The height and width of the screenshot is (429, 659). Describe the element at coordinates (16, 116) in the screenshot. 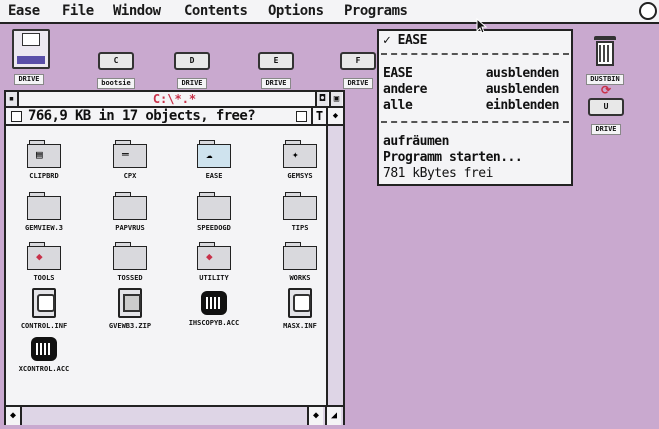

I see `info-checkbox` at that location.